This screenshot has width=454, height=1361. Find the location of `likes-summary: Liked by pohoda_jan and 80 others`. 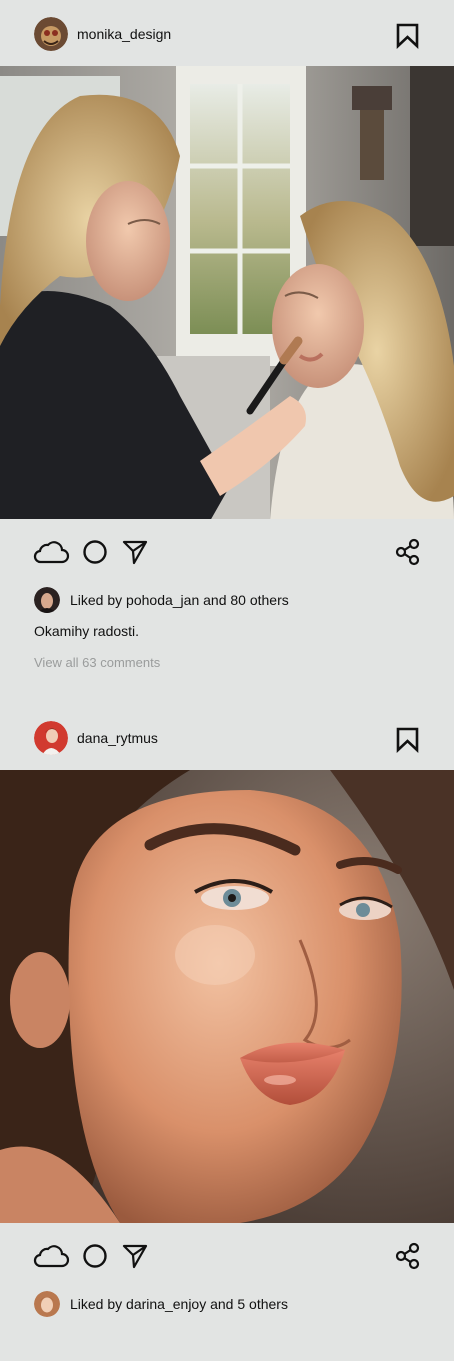

likes-summary: Liked by pohoda_jan and 80 others is located at coordinates (234, 600).